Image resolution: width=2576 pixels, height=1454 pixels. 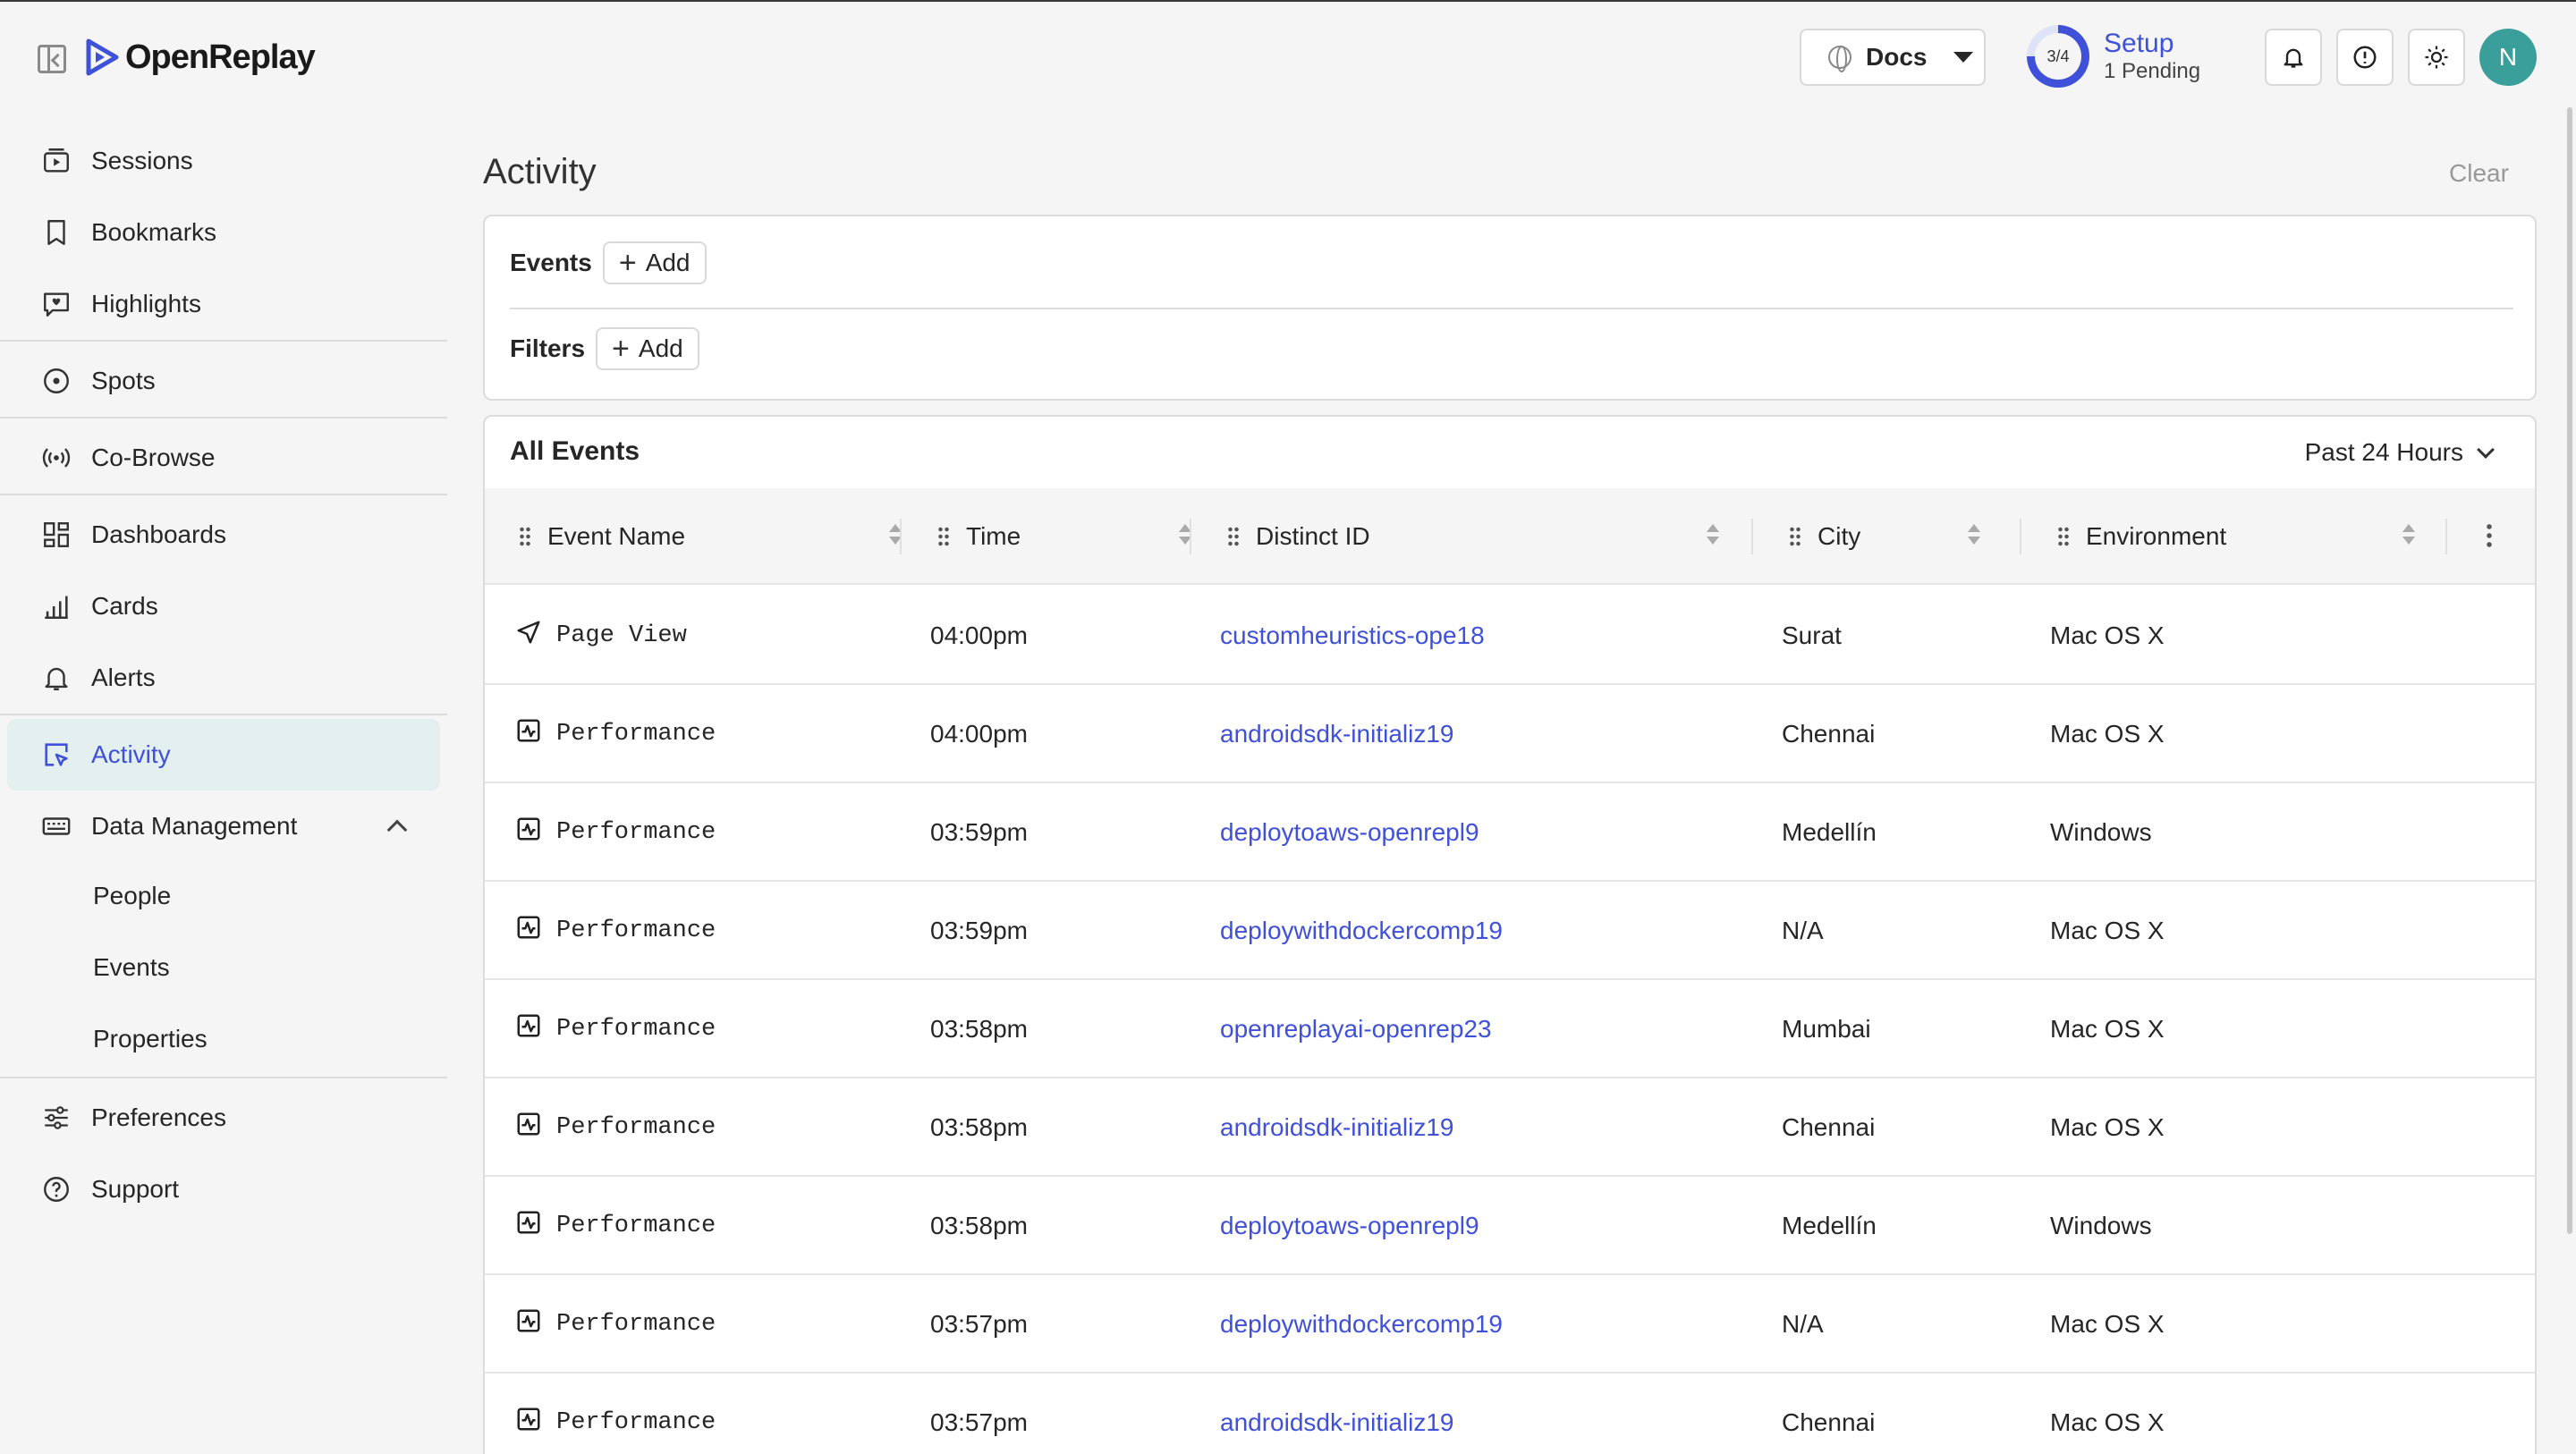 What do you see at coordinates (1840, 59) in the screenshot?
I see `globe-icon` at bounding box center [1840, 59].